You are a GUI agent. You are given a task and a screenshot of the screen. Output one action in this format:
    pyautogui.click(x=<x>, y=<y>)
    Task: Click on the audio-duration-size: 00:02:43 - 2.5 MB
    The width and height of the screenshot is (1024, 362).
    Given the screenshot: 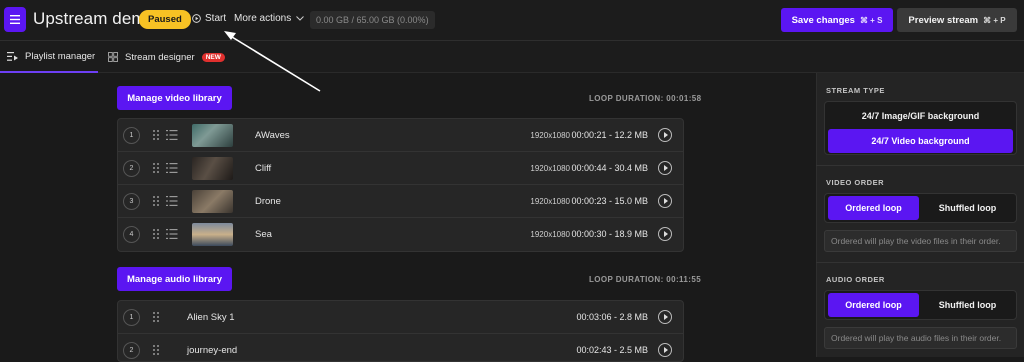 What is the action you would take?
    pyautogui.click(x=612, y=350)
    